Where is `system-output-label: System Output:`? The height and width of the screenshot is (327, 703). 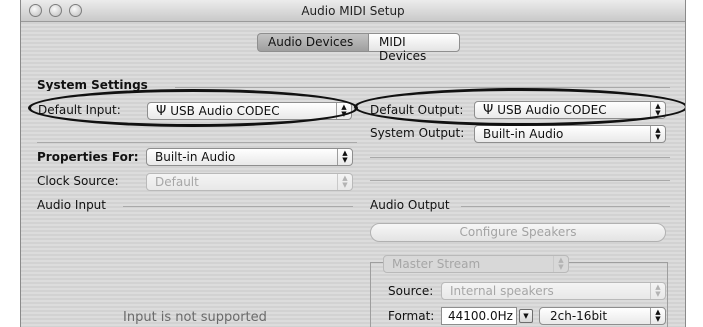
system-output-label: System Output: is located at coordinates (417, 133).